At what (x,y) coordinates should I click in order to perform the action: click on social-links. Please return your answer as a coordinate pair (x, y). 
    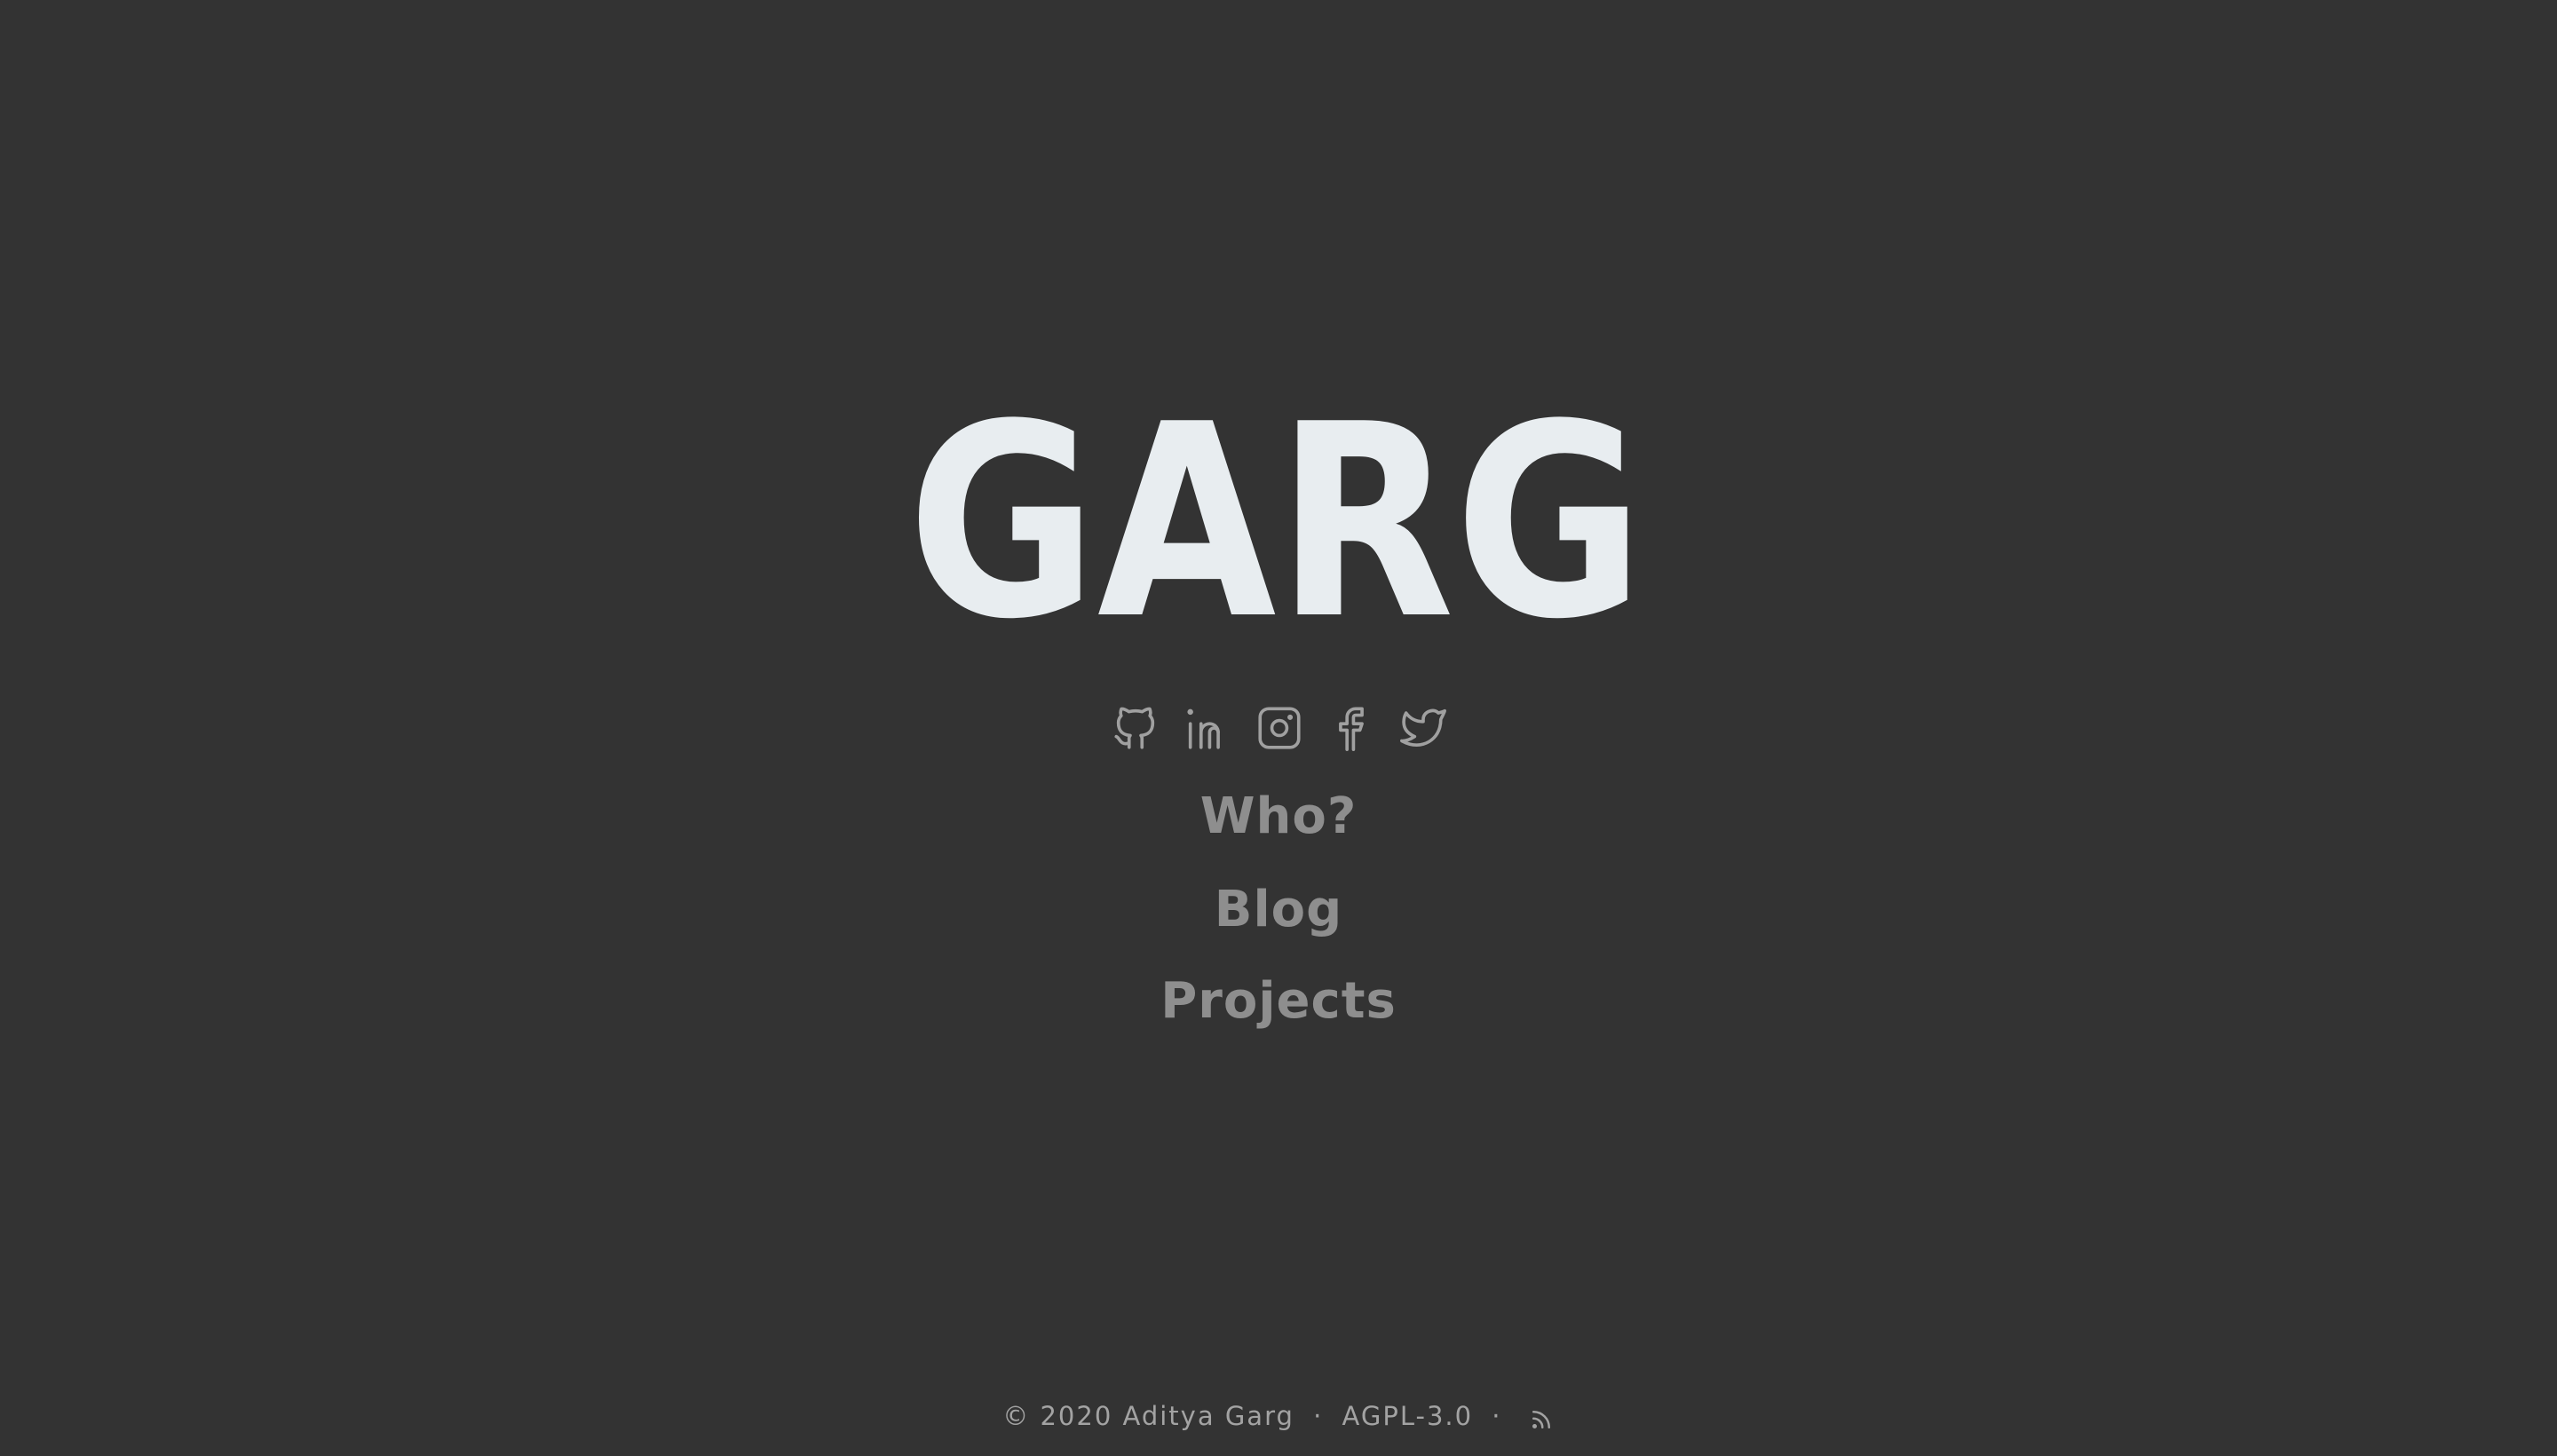
    Looking at the image, I should click on (1279, 728).